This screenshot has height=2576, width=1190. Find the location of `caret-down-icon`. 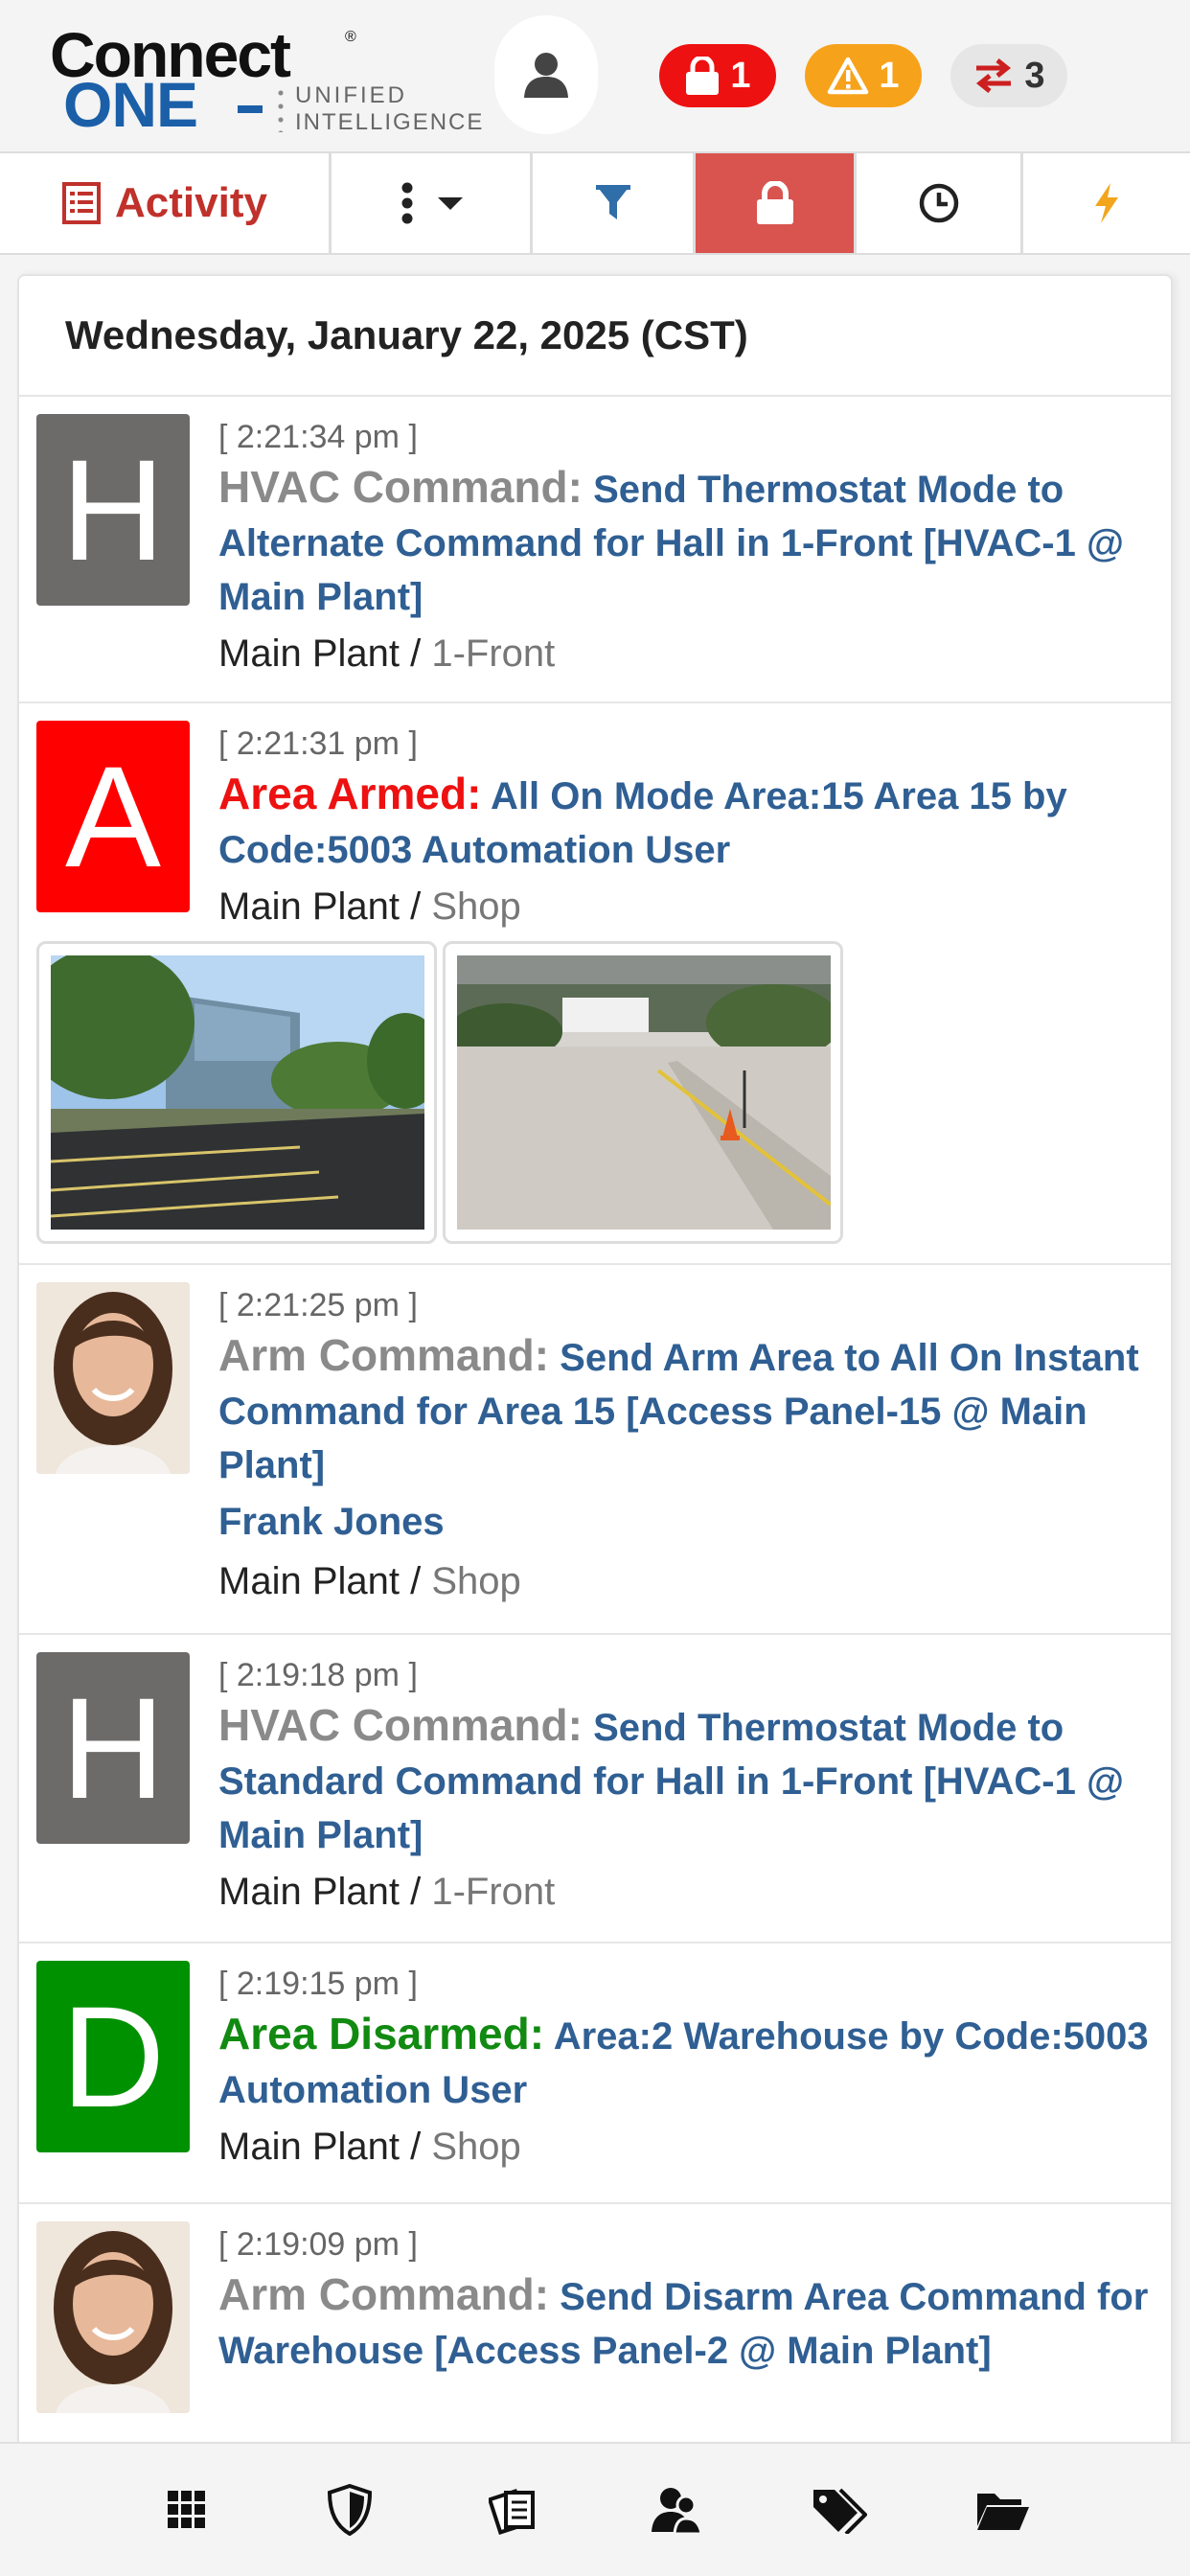

caret-down-icon is located at coordinates (450, 203).